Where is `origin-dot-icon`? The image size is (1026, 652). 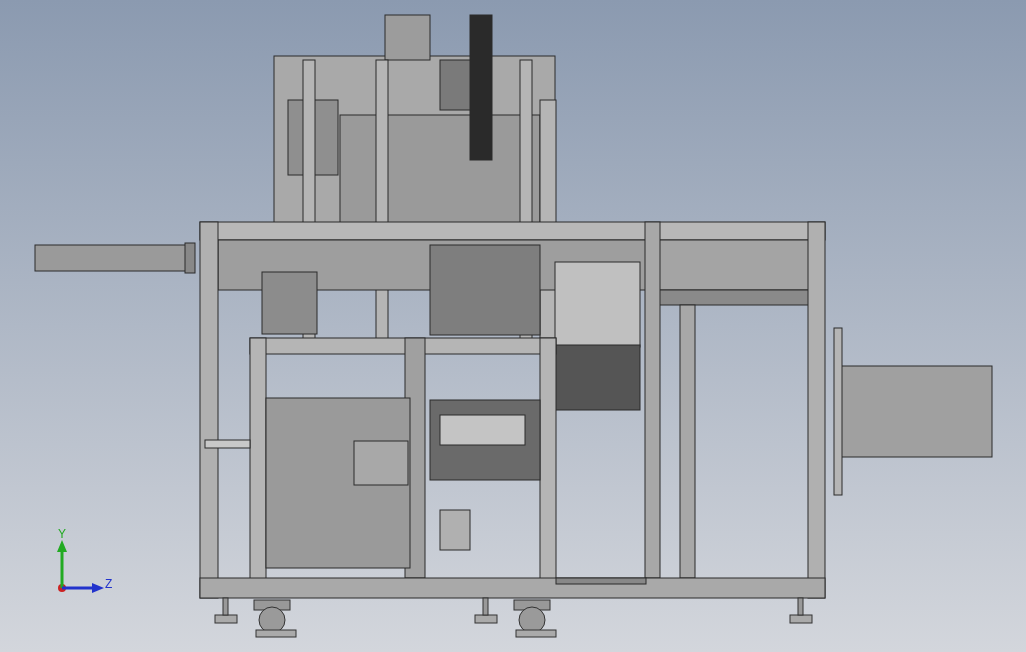 origin-dot-icon is located at coordinates (62, 588).